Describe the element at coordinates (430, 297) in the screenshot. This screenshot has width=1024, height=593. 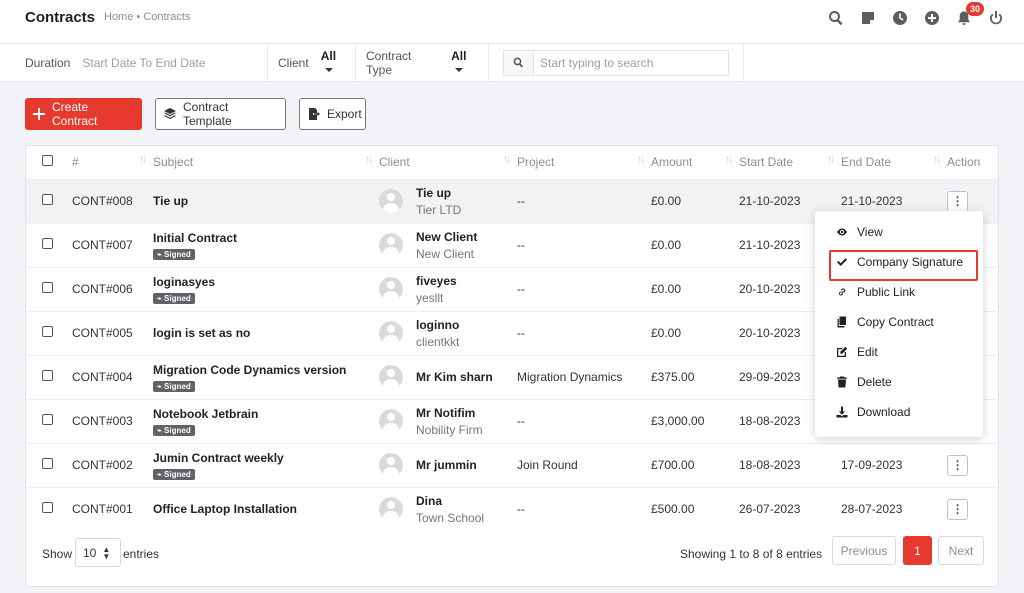
I see `client-company: yesllt` at that location.